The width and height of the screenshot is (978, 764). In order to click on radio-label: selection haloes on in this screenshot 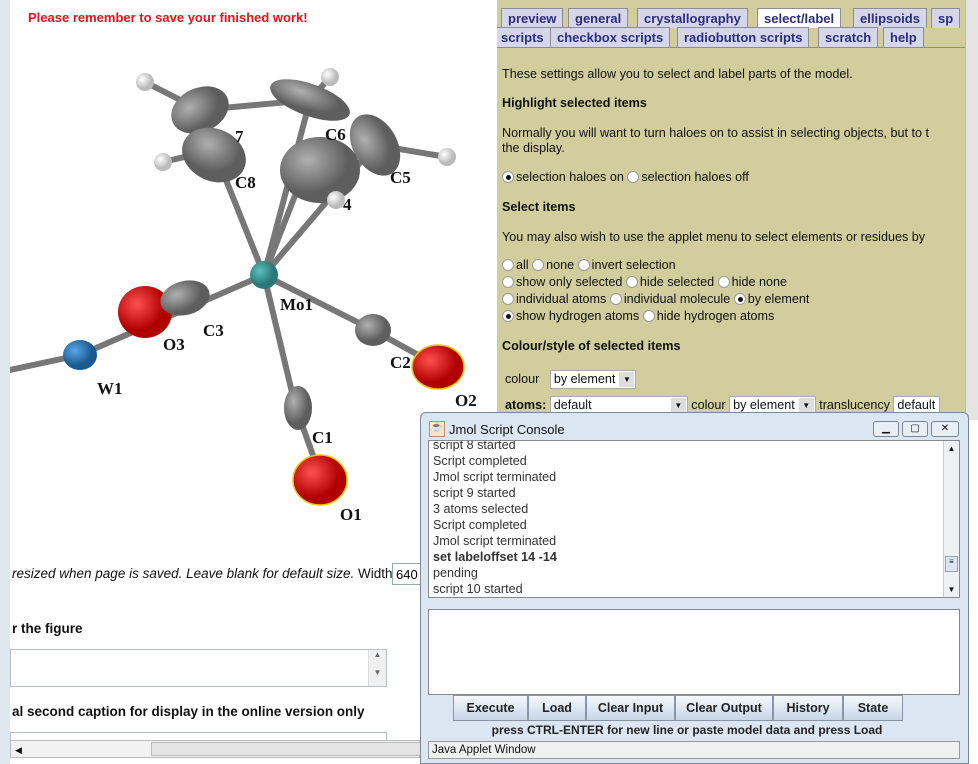, I will do `click(570, 177)`.